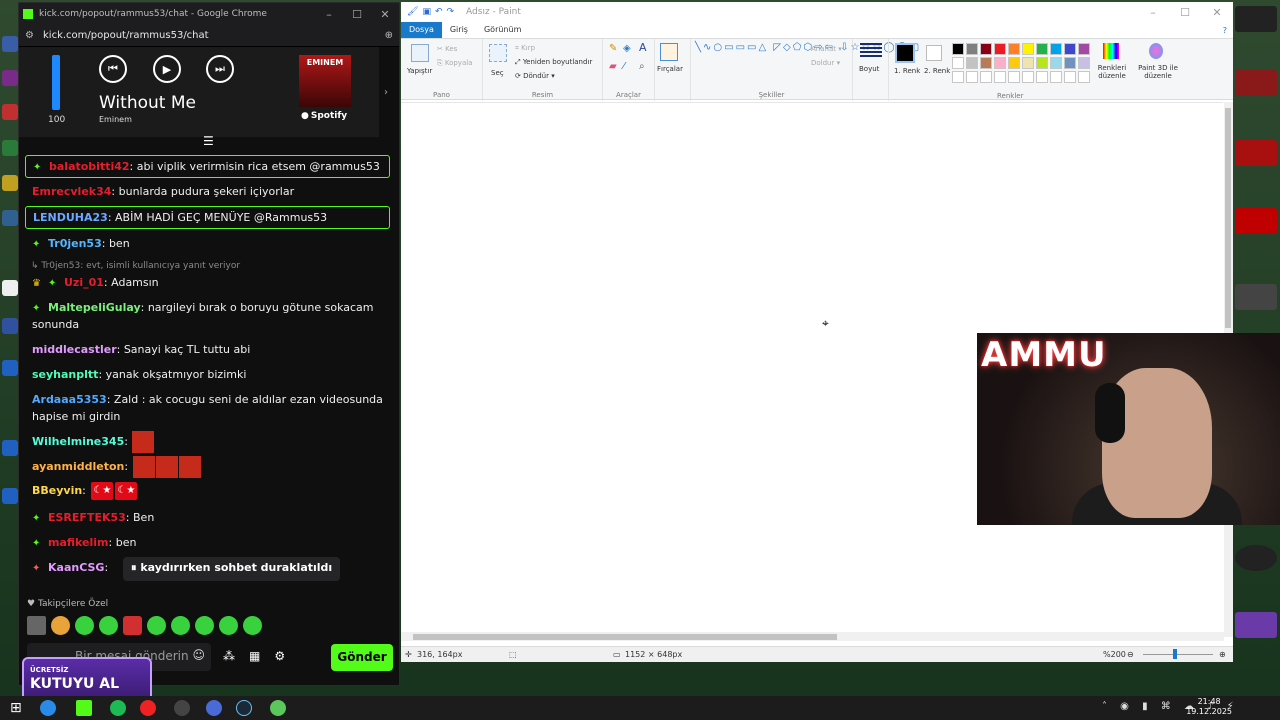 This screenshot has width=1280, height=720. Describe the element at coordinates (207, 349) in the screenshot. I see `chat-message: middlecastler: Sanayi kaç TL tuttu abi` at that location.